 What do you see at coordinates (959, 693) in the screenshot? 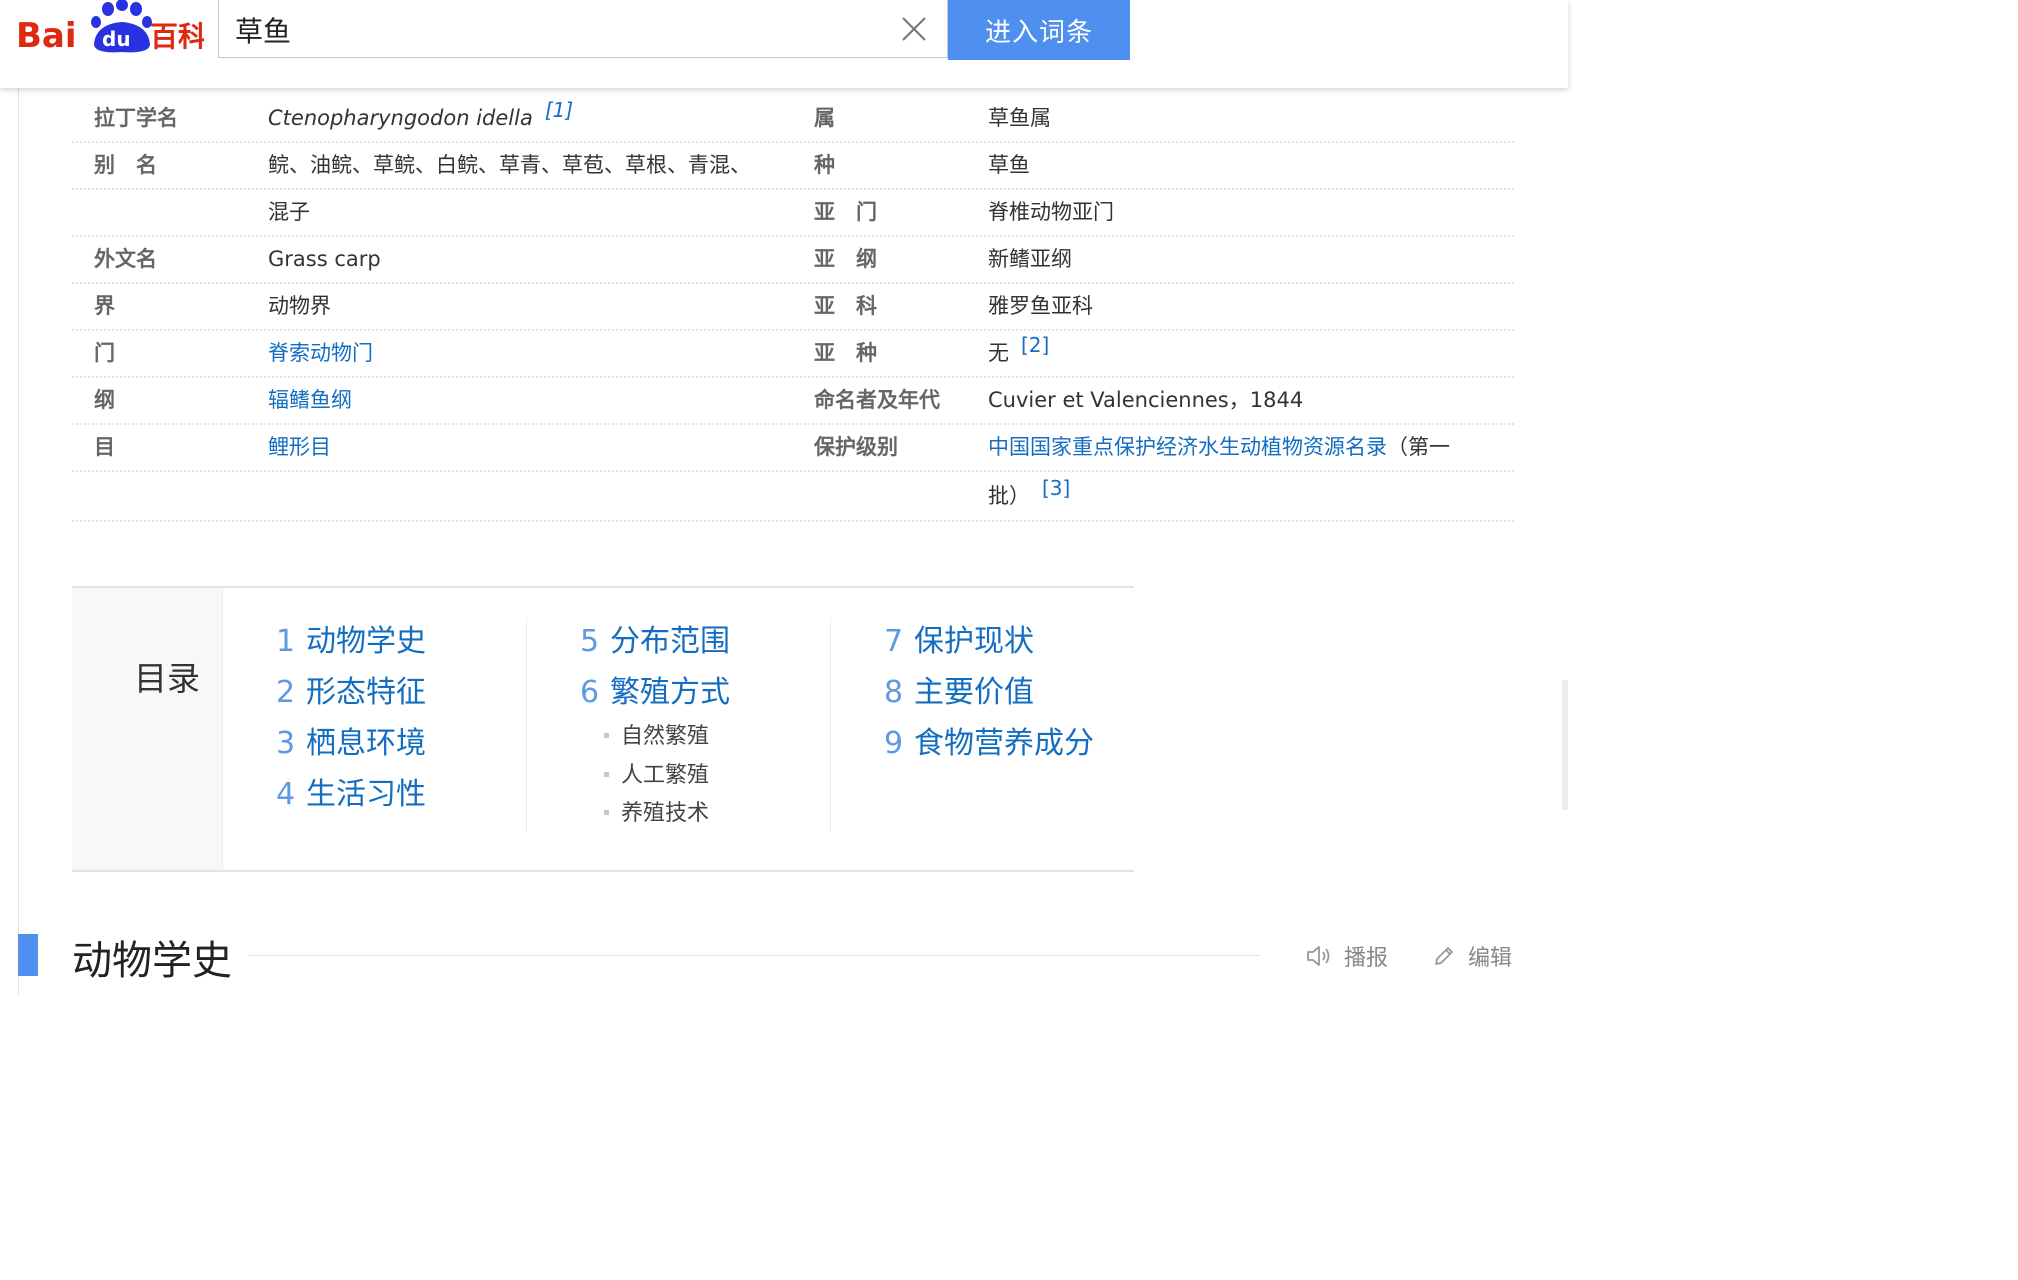
I see `catalog-item: 8 主要价值` at bounding box center [959, 693].